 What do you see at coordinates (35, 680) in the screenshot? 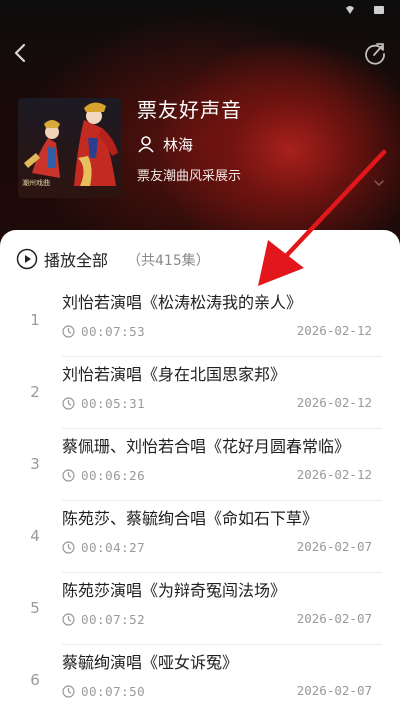
I see `track-index: 6` at bounding box center [35, 680].